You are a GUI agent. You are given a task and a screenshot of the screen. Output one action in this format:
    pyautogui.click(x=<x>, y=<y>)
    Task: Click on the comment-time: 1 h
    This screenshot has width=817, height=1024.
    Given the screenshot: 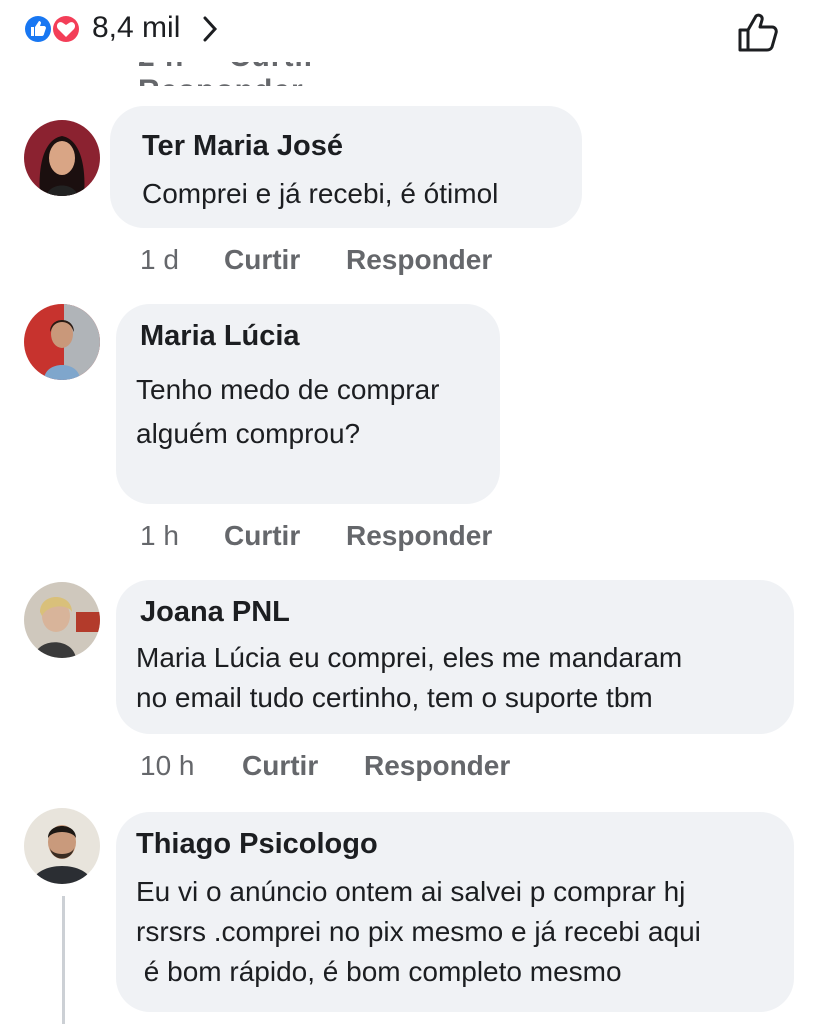 What is the action you would take?
    pyautogui.click(x=159, y=535)
    